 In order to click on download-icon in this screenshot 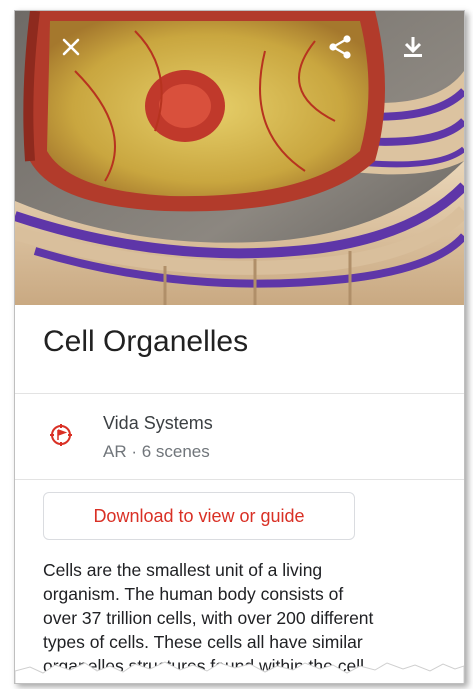, I will do `click(413, 47)`.